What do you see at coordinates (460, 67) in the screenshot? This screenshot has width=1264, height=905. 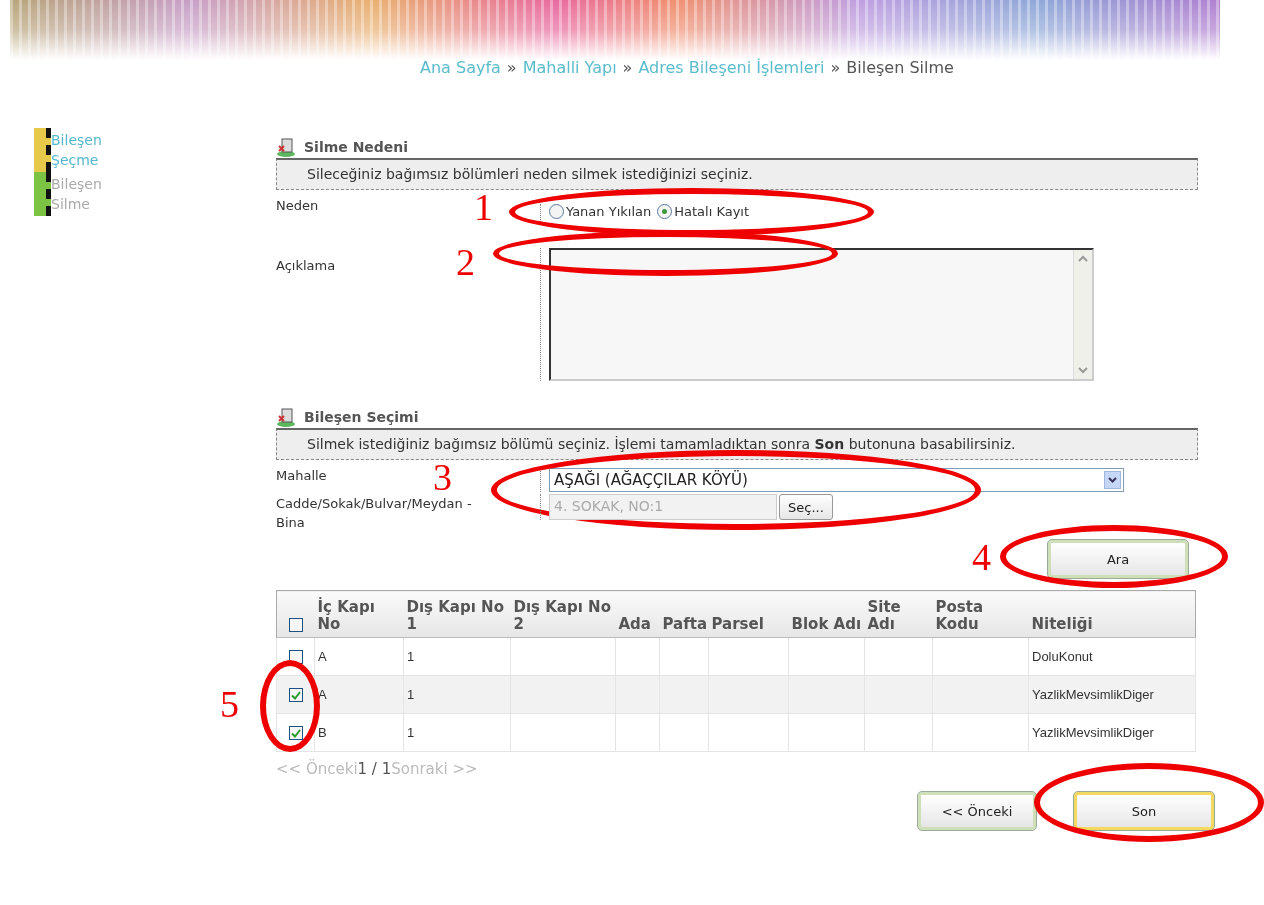 I see `breadcrumb-link: Ana Sayfa` at bounding box center [460, 67].